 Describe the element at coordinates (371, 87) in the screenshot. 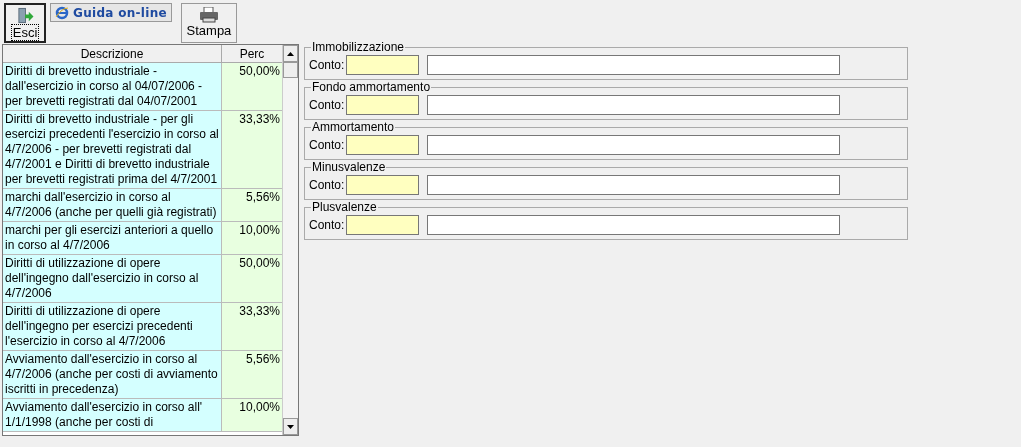

I see `group-title: Fondo ammortamento` at that location.